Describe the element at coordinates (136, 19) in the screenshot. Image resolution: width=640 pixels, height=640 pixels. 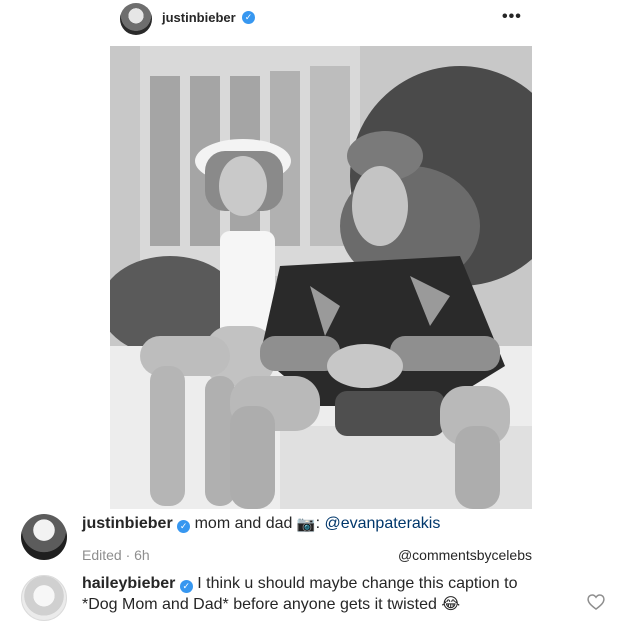
I see `avatar` at that location.